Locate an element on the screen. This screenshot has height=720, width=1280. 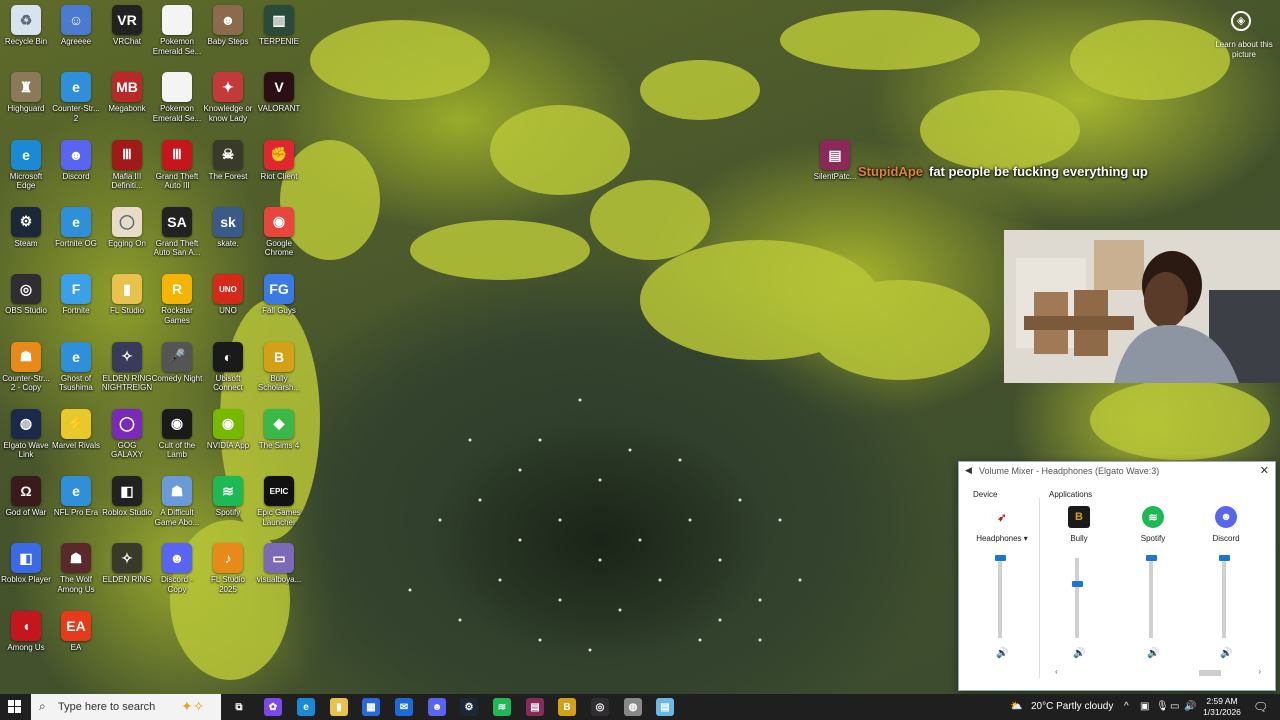
desktop-icon: ◧ Roblox Studio is located at coordinates (127, 497).